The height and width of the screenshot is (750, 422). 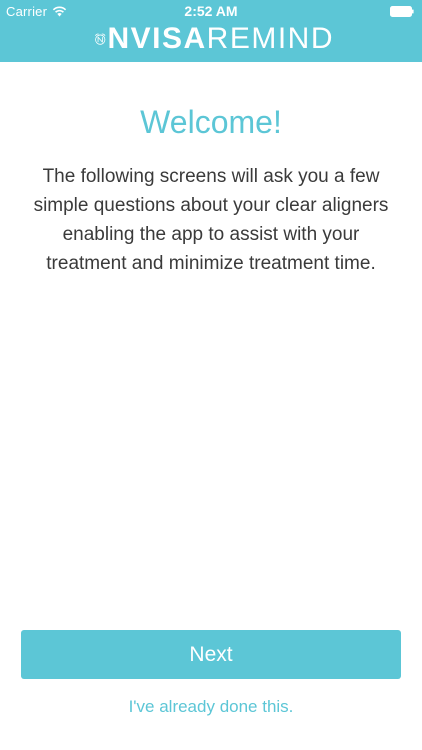 What do you see at coordinates (270, 38) in the screenshot?
I see `logo-text-remind: REMIND` at bounding box center [270, 38].